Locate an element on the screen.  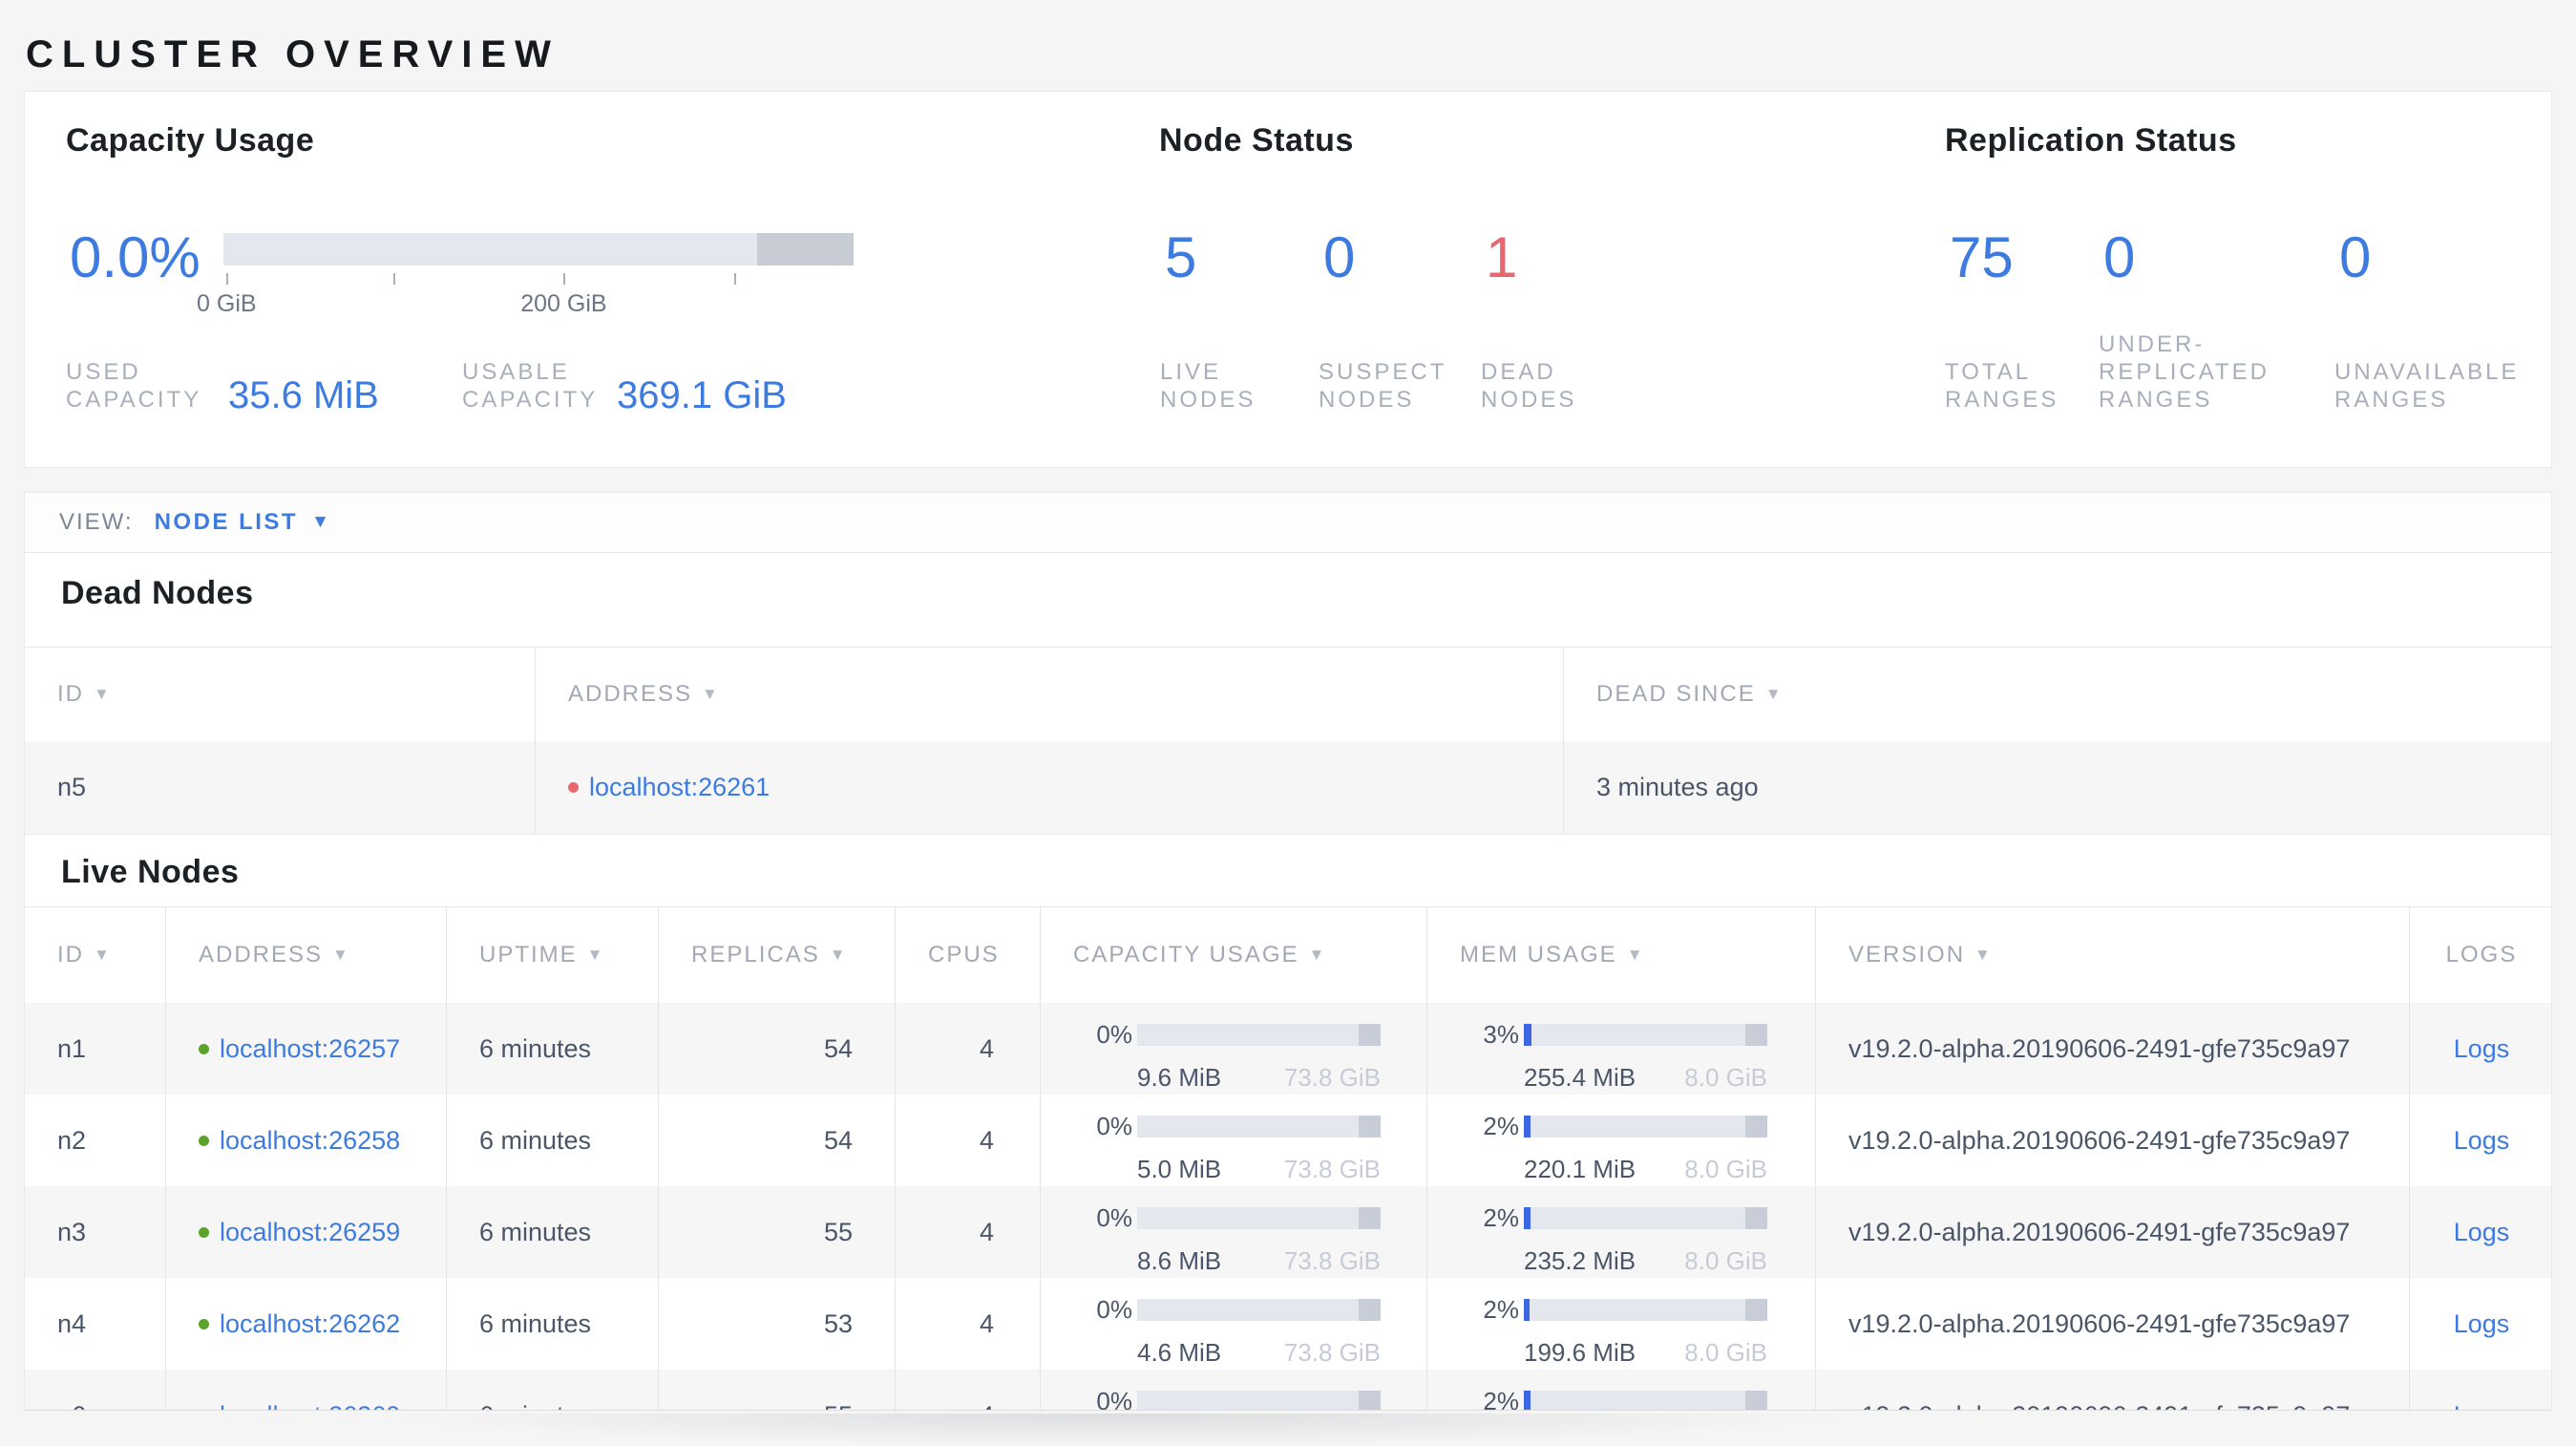
view-selector-dropdown: NODE LIST ▼ is located at coordinates (242, 522).